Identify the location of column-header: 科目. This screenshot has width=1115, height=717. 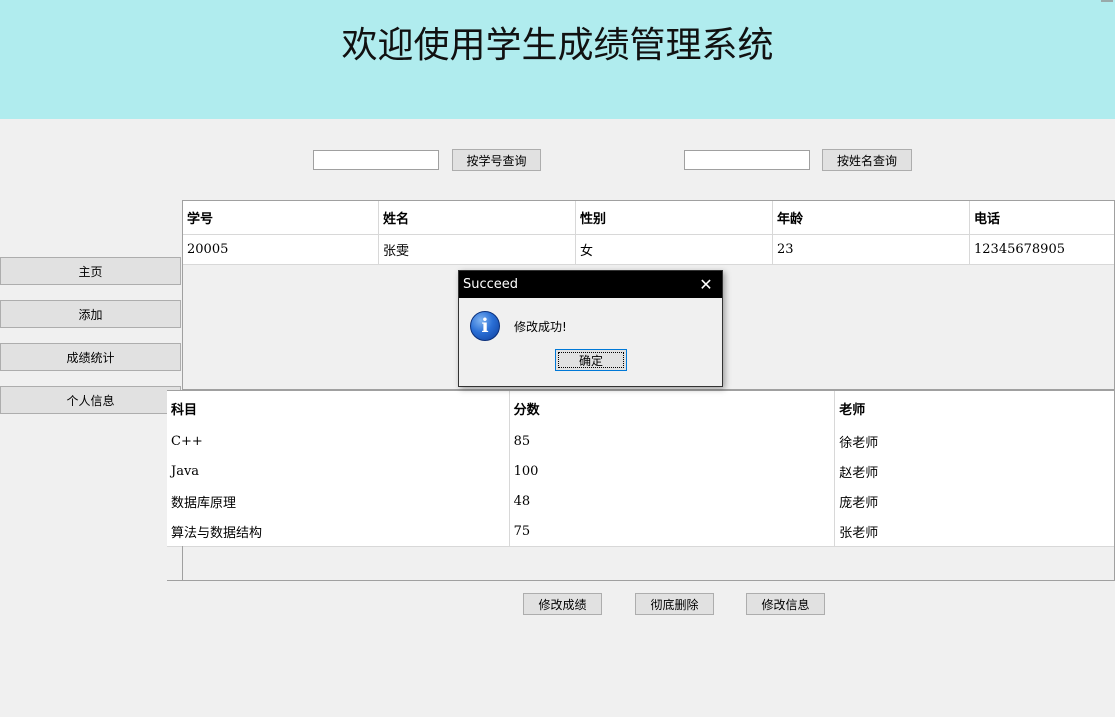
(338, 408).